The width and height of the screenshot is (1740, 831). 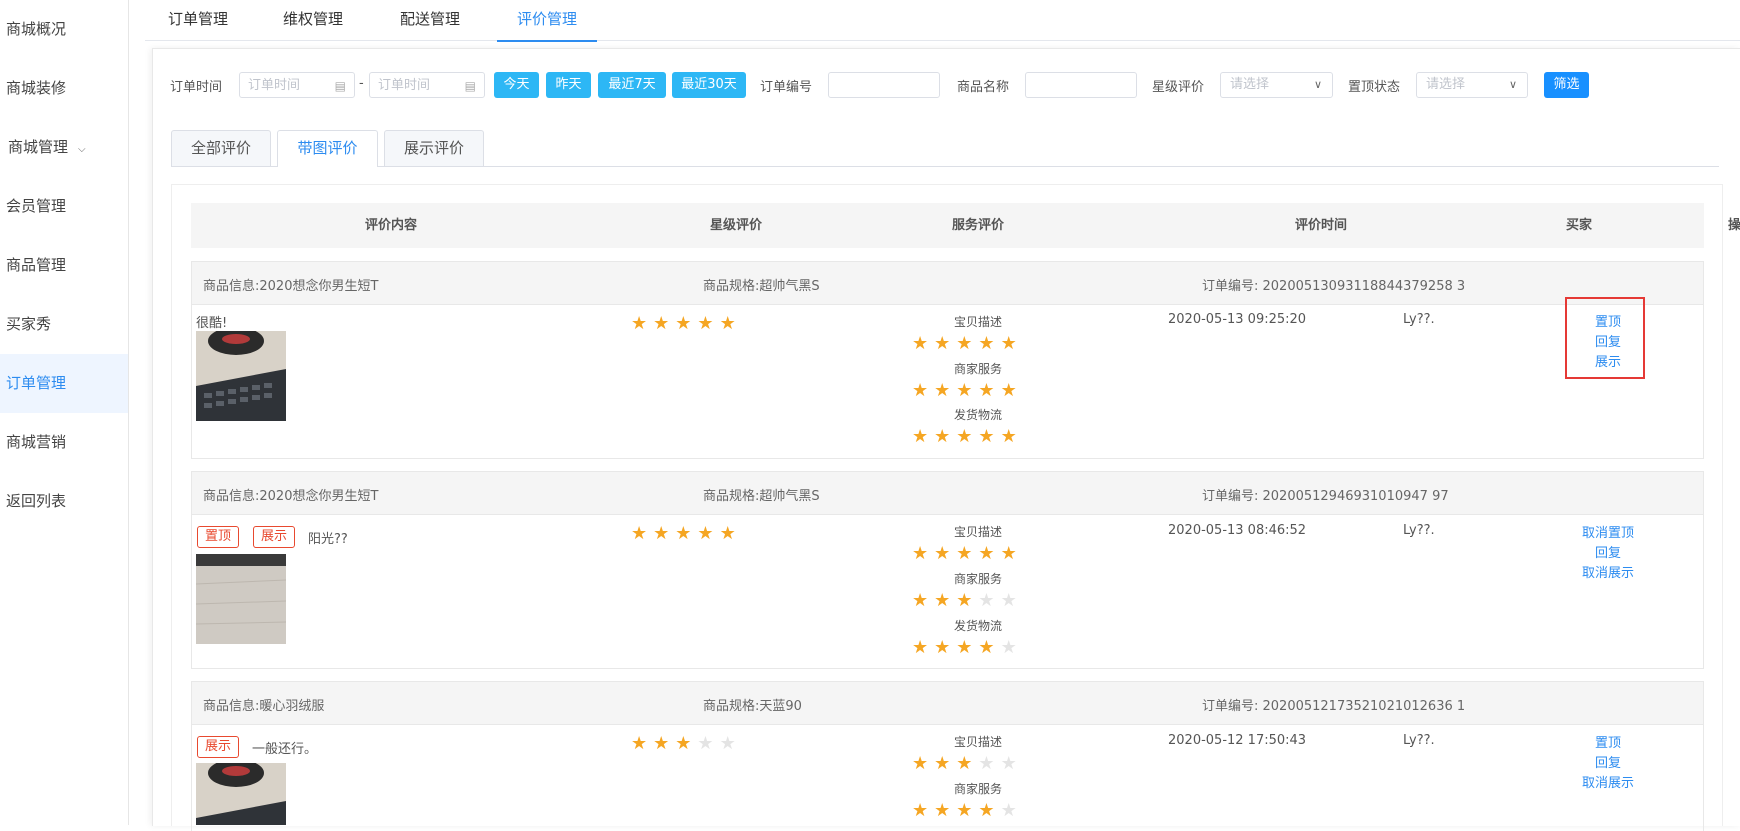 I want to click on pin-status-select: 请选择 ∨, so click(x=1472, y=85).